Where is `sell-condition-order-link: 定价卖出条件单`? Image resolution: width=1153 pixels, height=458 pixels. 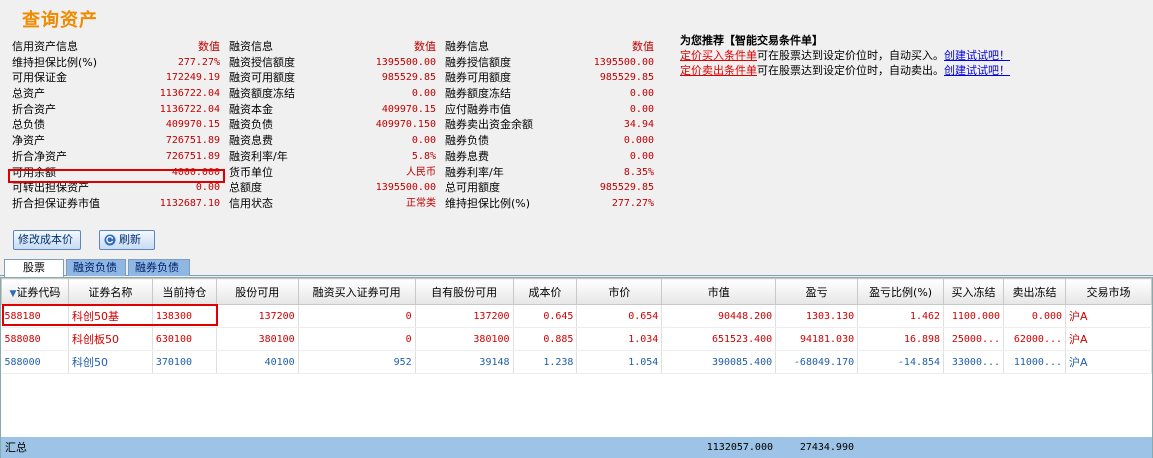 sell-condition-order-link: 定价卖出条件单 is located at coordinates (718, 70).